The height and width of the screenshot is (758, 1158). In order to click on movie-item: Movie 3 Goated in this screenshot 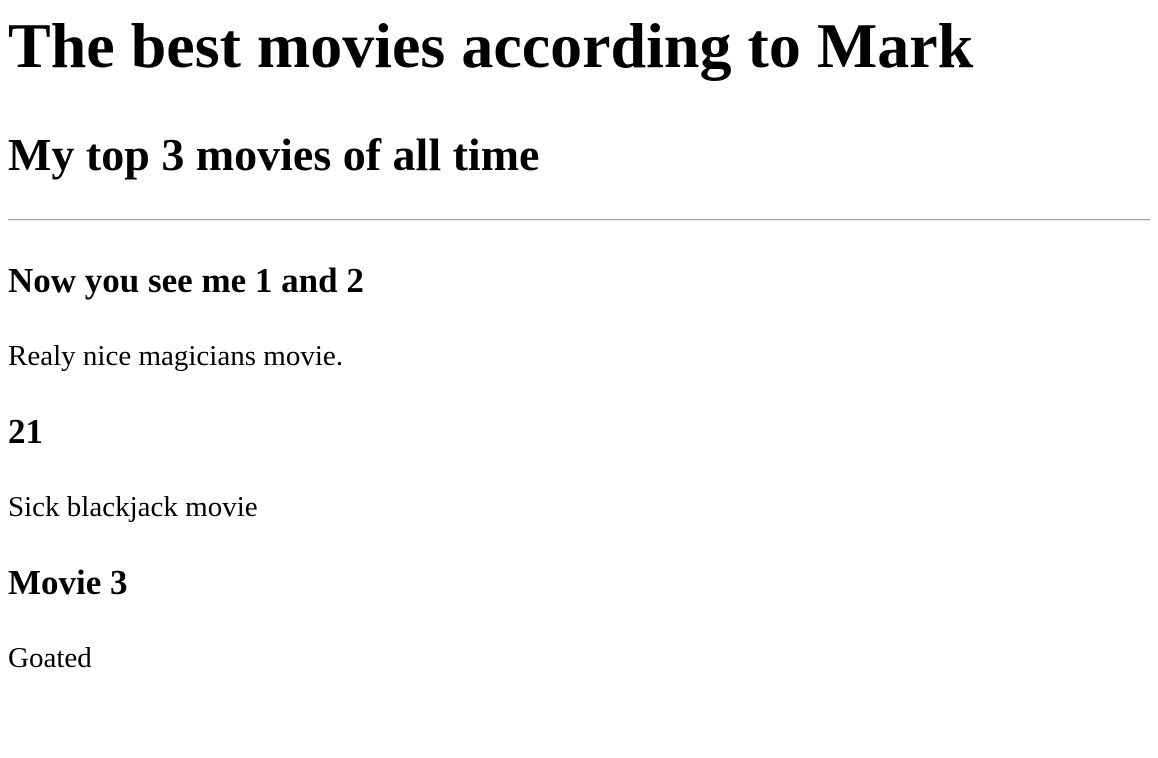, I will do `click(579, 619)`.